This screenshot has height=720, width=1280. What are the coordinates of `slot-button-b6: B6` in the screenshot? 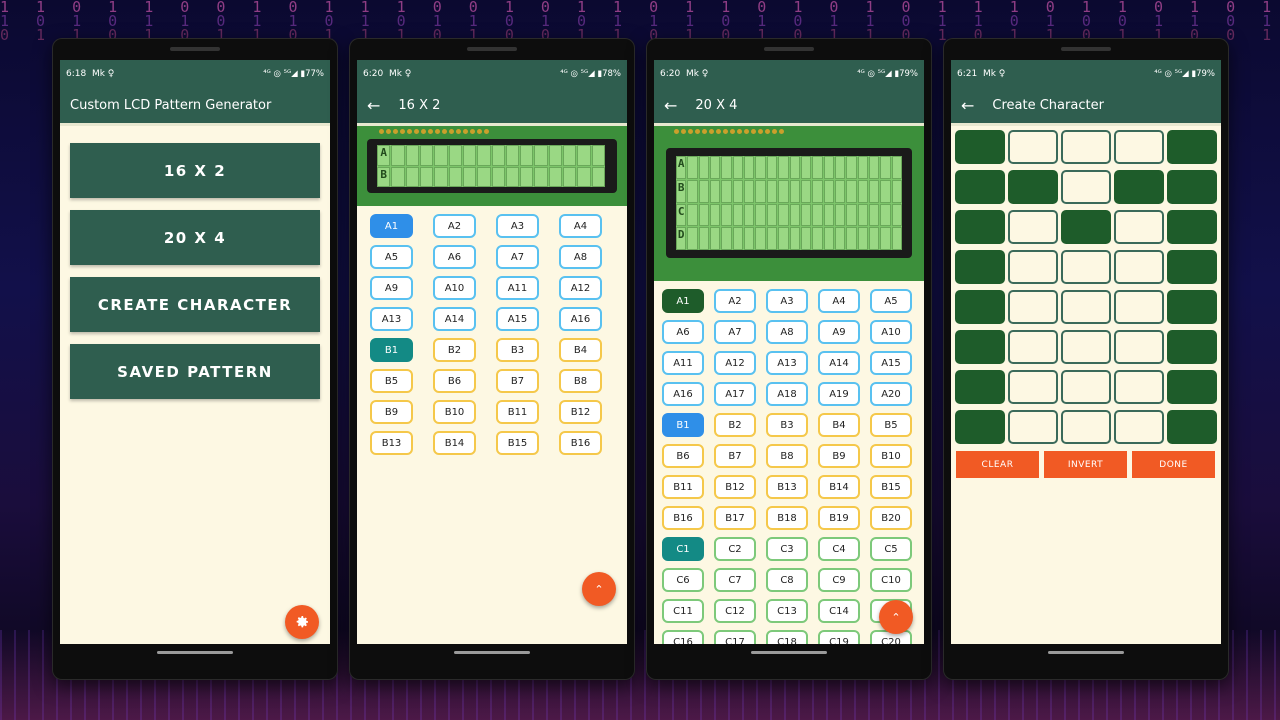 It's located at (683, 456).